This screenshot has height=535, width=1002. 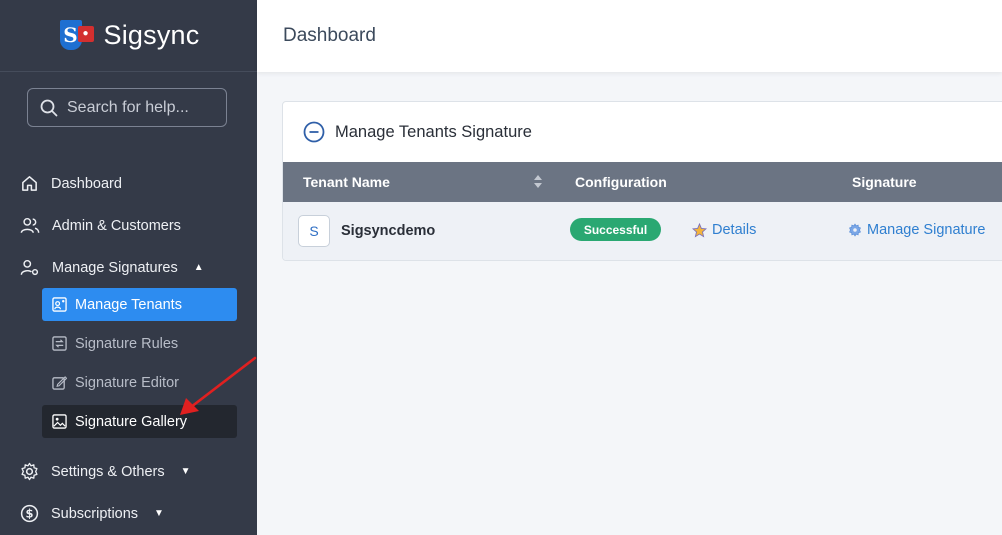 What do you see at coordinates (699, 229) in the screenshot?
I see `star-icon` at bounding box center [699, 229].